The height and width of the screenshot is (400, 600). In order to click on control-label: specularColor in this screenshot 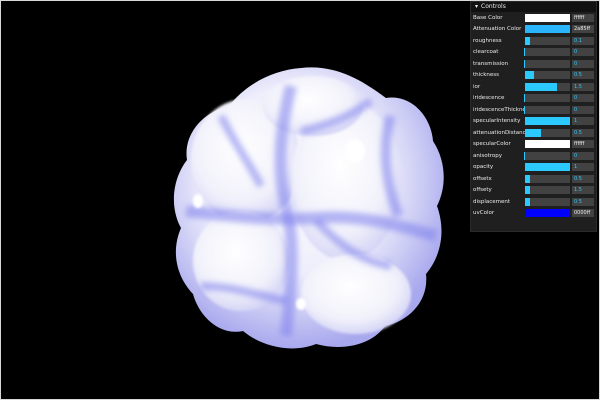, I will do `click(492, 144)`.